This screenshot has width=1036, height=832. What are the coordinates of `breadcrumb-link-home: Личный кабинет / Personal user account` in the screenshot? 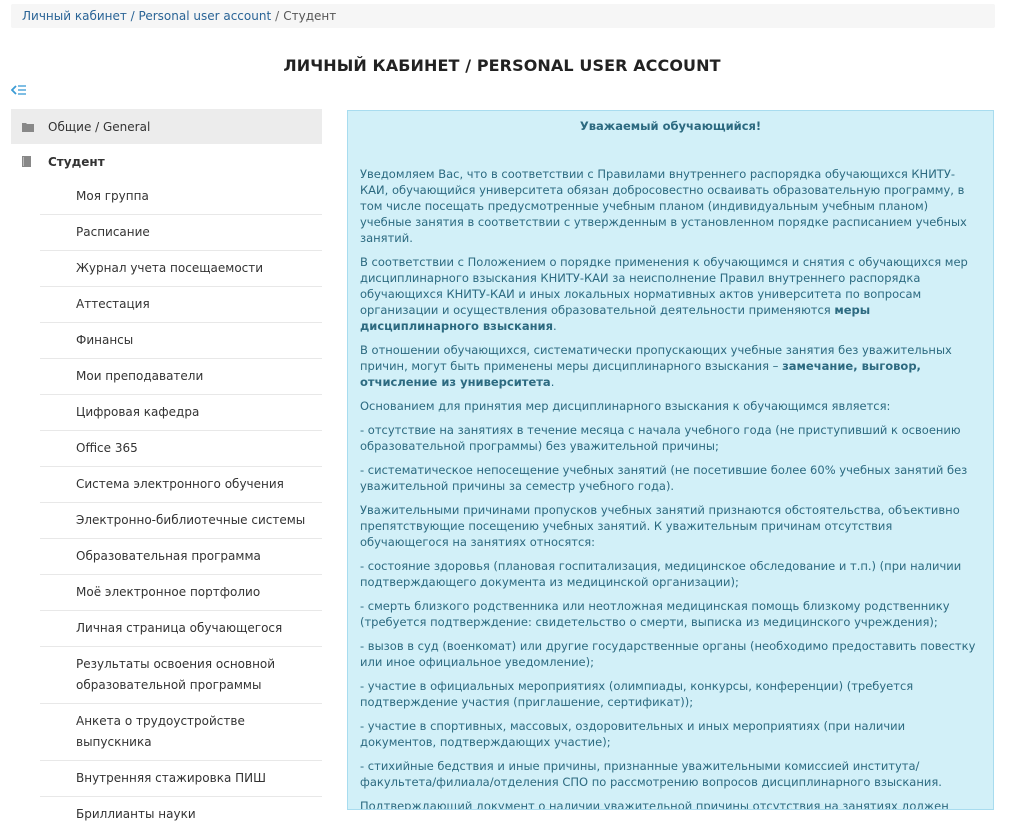 It's located at (146, 16).